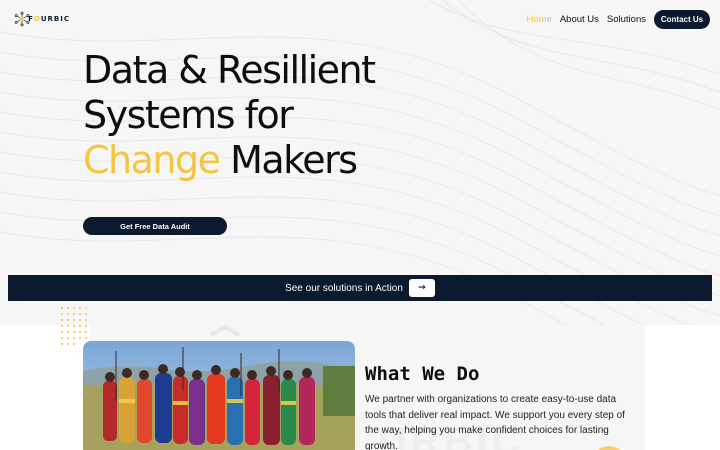  Describe the element at coordinates (682, 19) in the screenshot. I see `contact-us-button: Contact Us` at that location.